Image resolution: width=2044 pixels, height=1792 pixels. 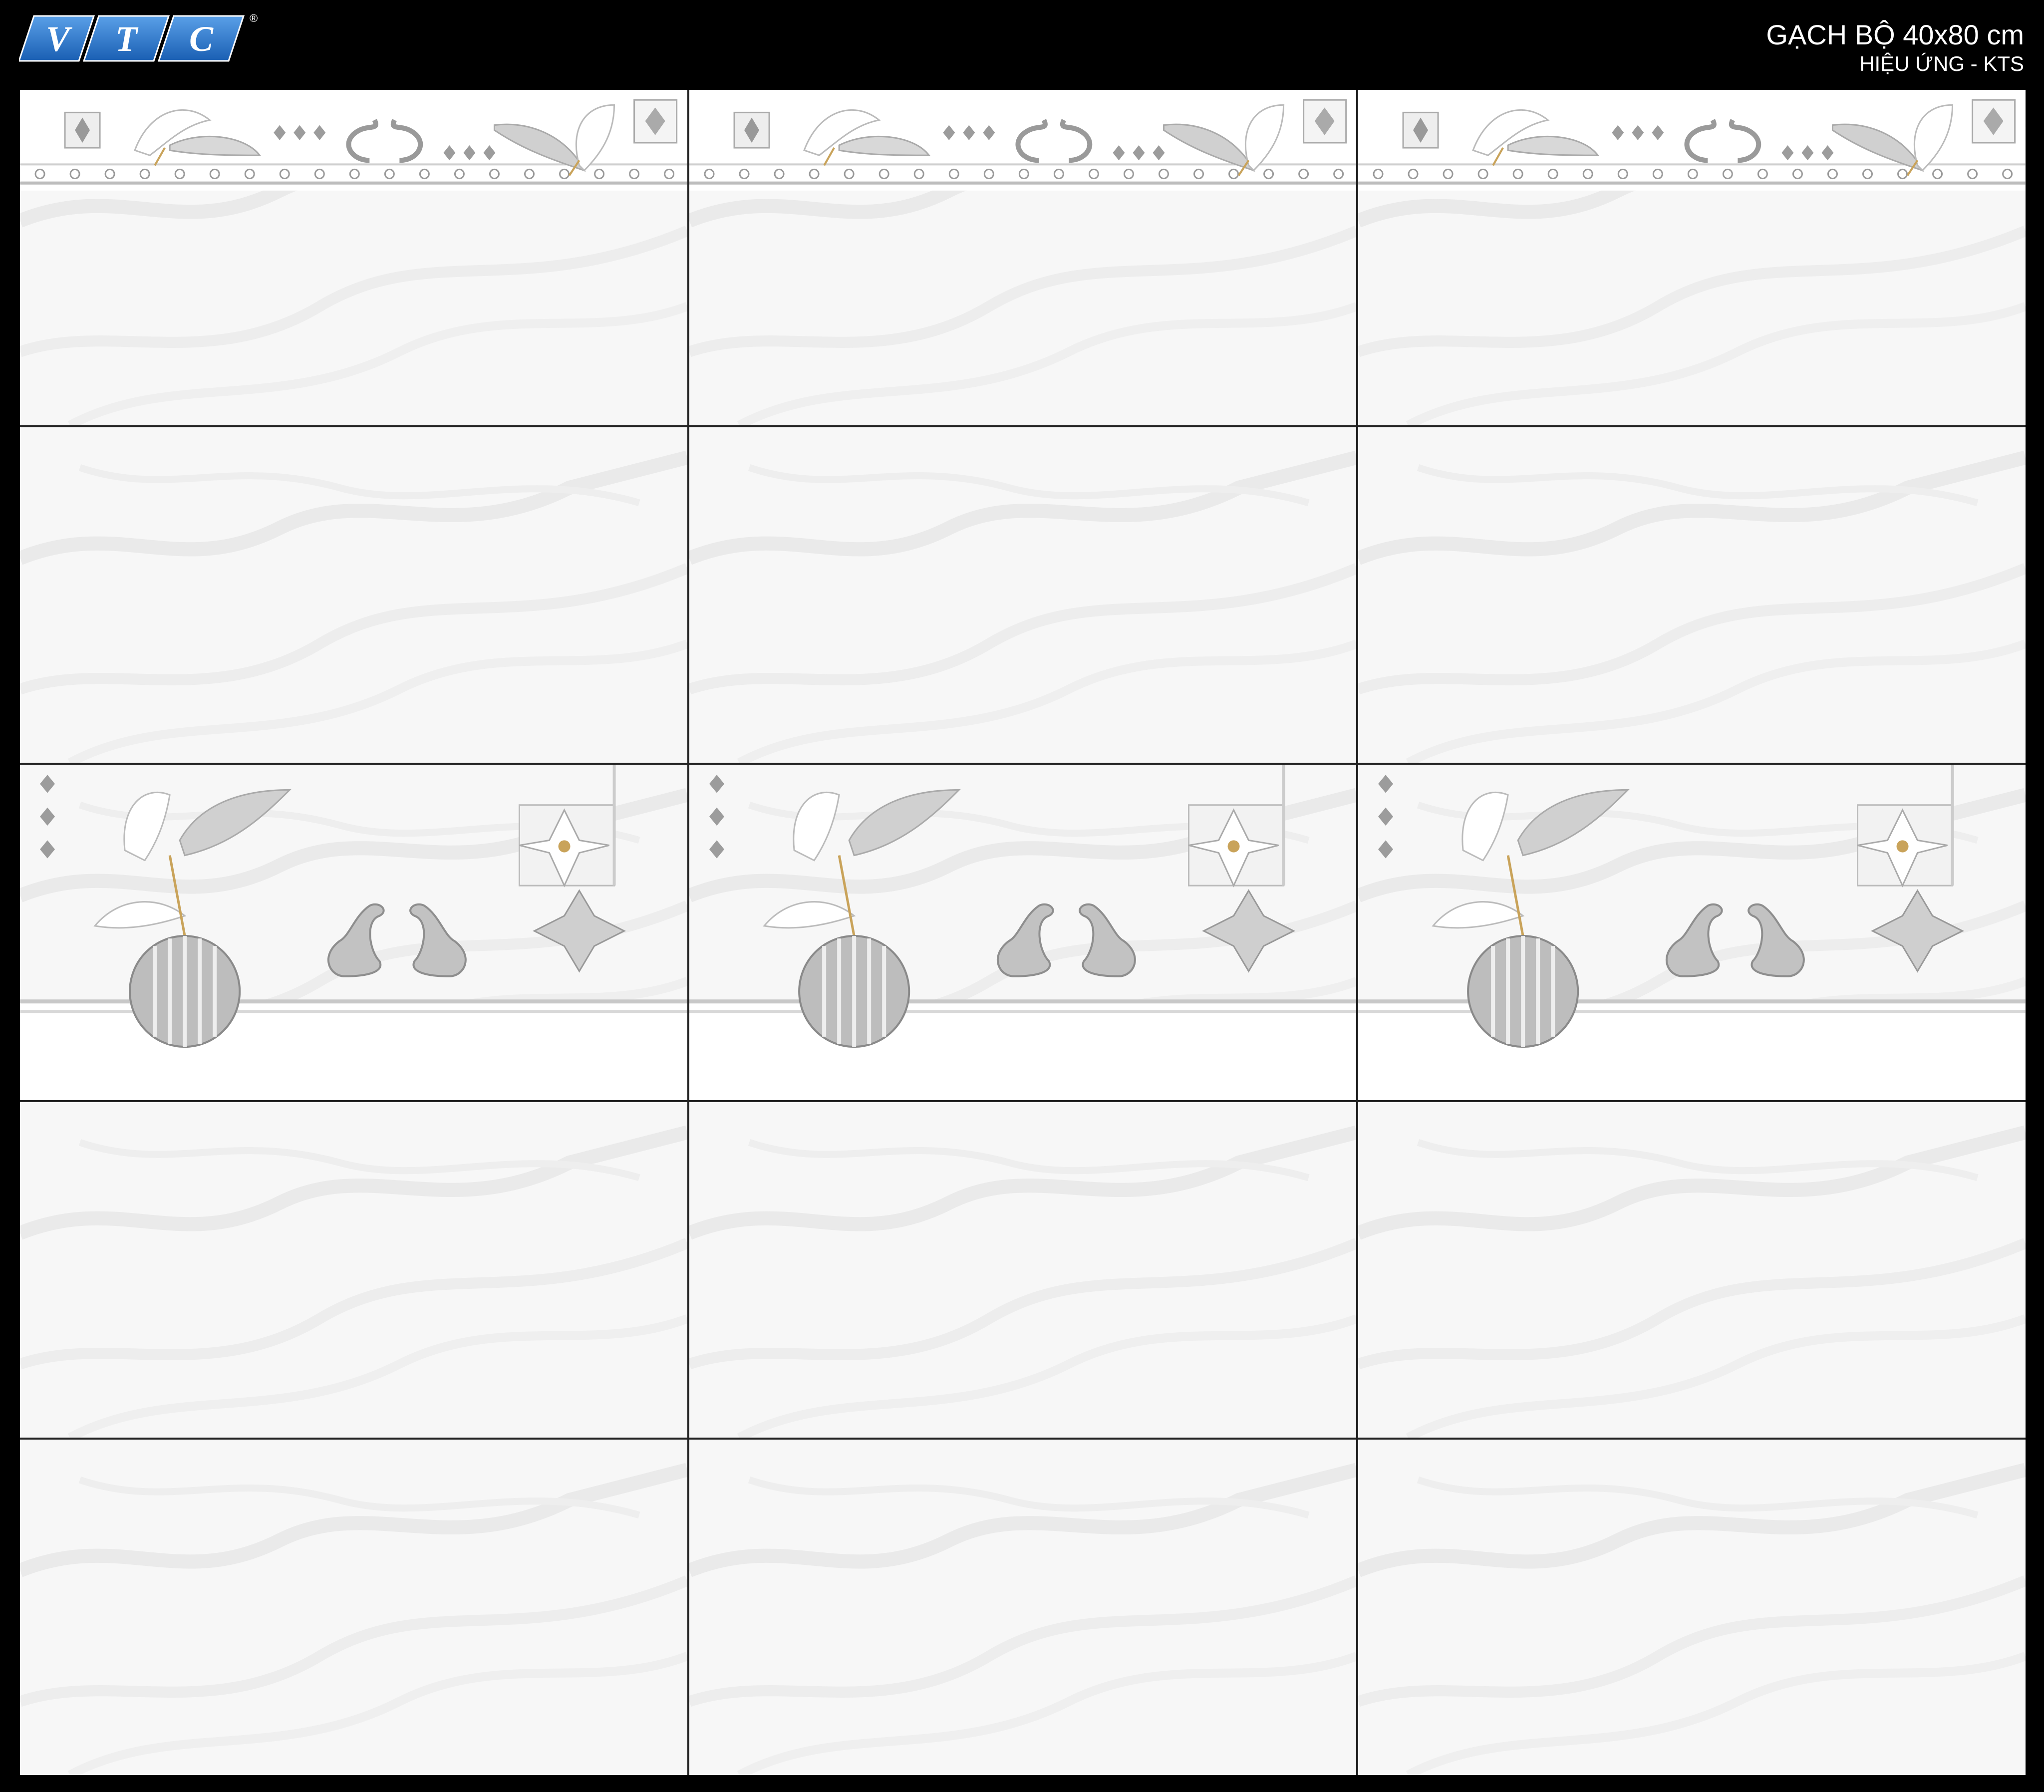 I want to click on logo-letter-t: T, so click(x=127, y=39).